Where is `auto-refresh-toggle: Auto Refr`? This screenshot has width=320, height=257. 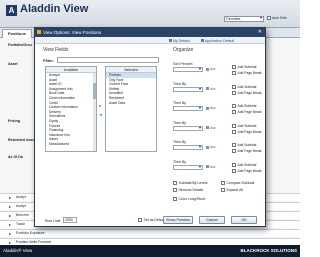
auto-refresh-toggle: Auto Refr is located at coordinates (277, 18).